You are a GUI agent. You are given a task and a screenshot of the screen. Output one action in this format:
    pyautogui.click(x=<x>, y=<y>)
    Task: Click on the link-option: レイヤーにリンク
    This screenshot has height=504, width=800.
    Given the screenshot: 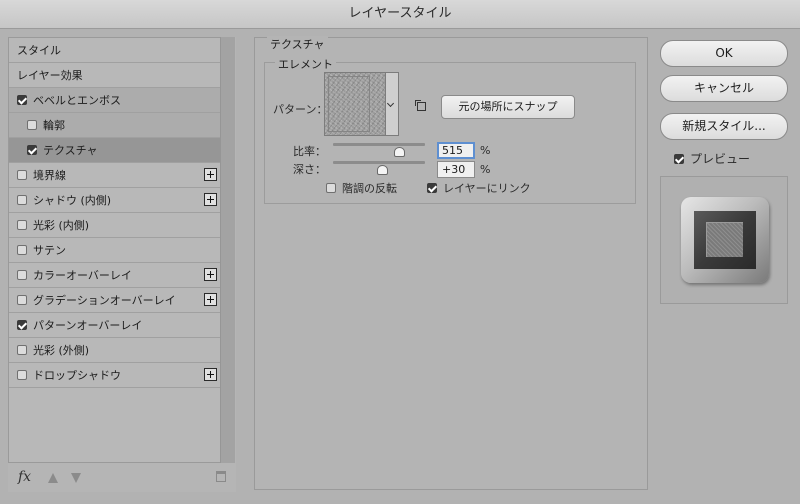 What is the action you would take?
    pyautogui.click(x=479, y=188)
    